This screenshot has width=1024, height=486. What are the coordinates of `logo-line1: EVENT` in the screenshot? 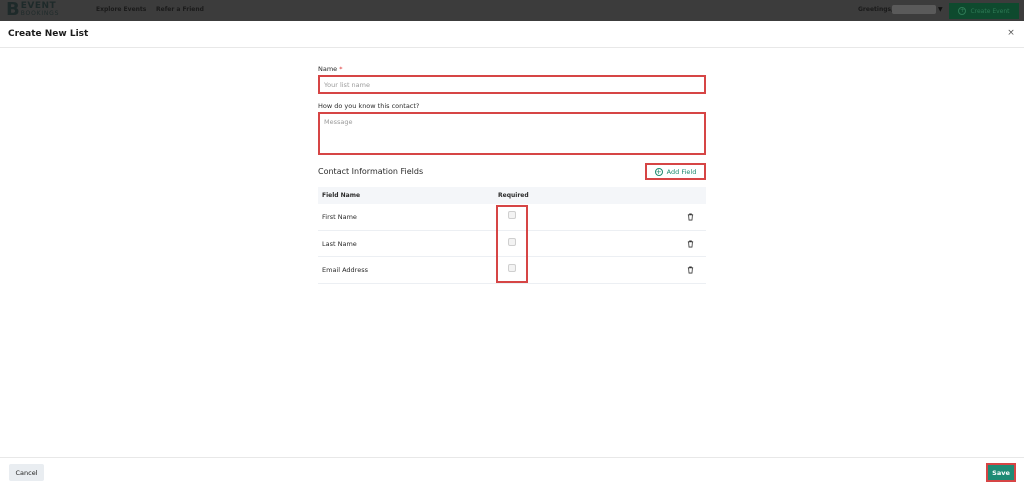 It's located at (38, 6).